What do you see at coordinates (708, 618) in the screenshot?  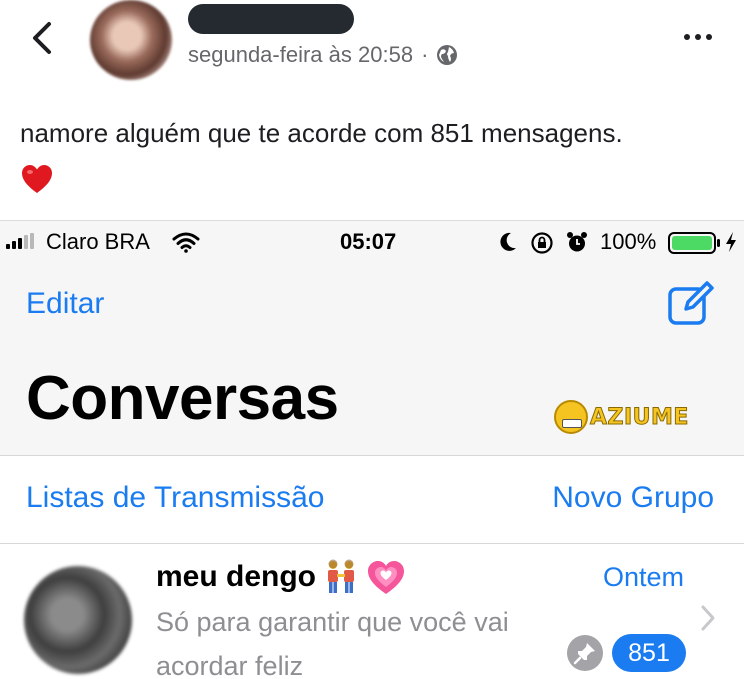 I see `chevron-right-icon` at bounding box center [708, 618].